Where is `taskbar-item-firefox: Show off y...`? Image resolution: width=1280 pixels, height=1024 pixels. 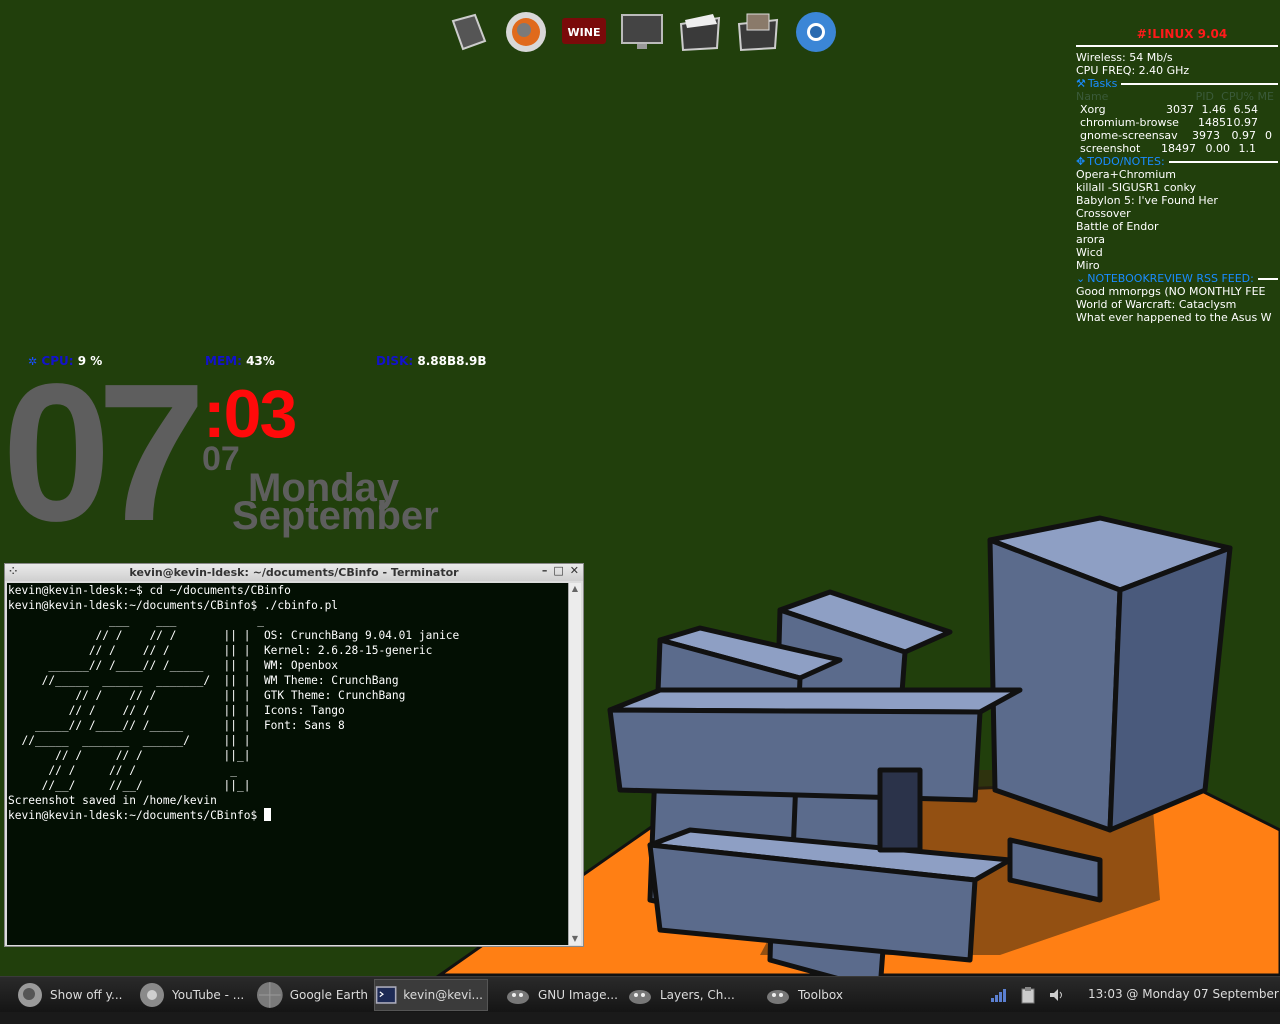
taskbar-item-firefox: Show off y... is located at coordinates (74, 995).